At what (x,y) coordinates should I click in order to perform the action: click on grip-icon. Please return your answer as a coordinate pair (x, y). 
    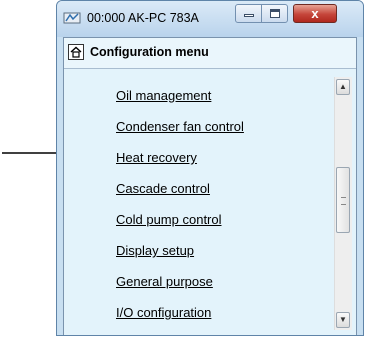
    Looking at the image, I should click on (343, 201).